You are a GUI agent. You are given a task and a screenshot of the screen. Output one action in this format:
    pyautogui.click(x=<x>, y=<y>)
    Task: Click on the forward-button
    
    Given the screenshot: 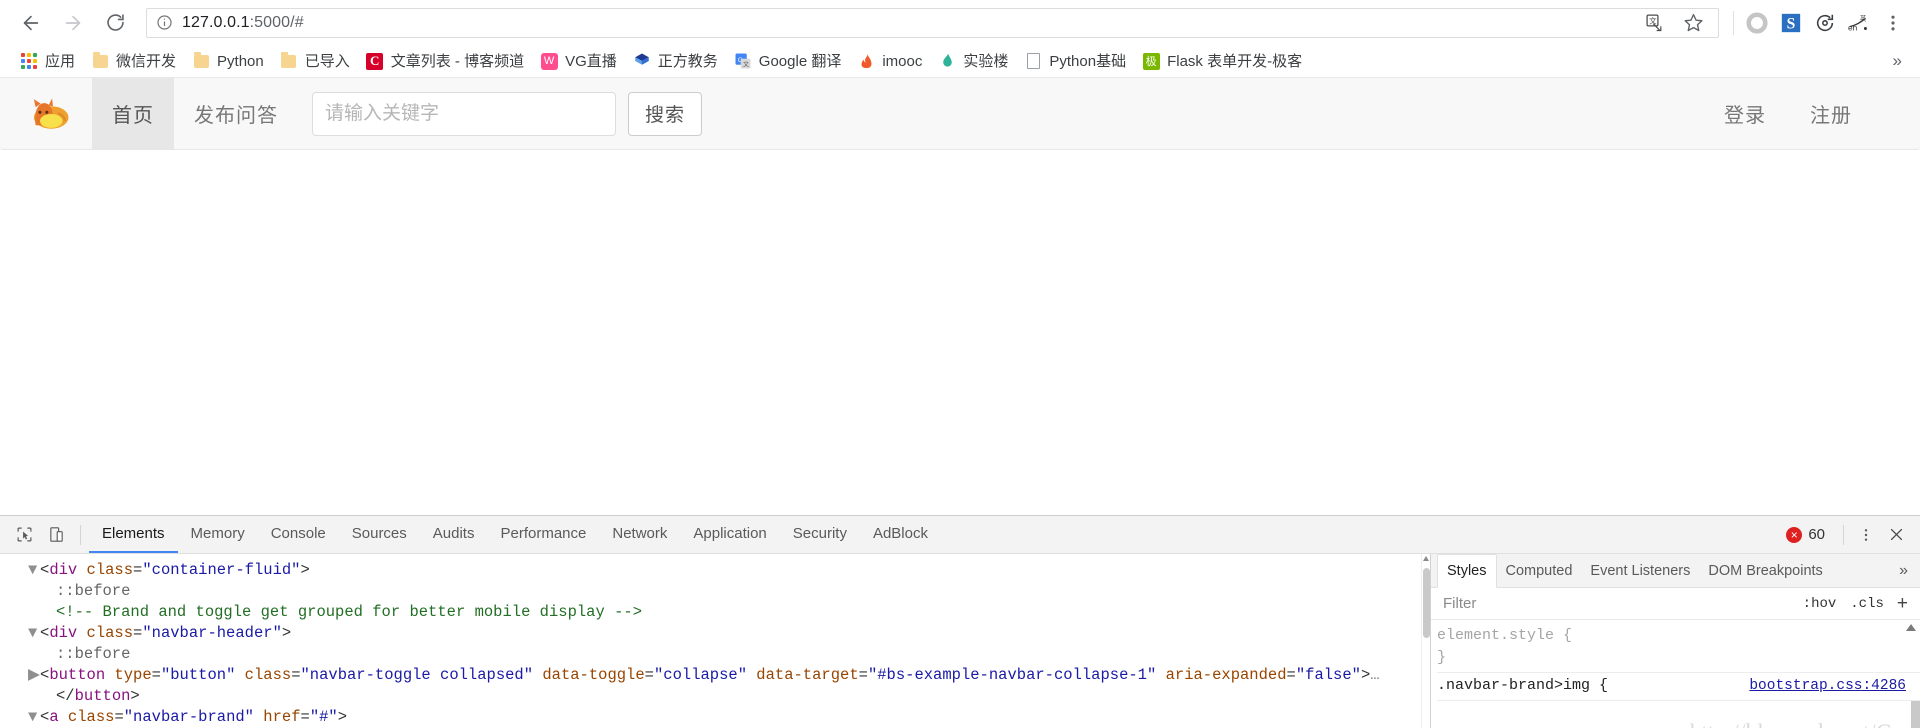 What is the action you would take?
    pyautogui.click(x=73, y=23)
    